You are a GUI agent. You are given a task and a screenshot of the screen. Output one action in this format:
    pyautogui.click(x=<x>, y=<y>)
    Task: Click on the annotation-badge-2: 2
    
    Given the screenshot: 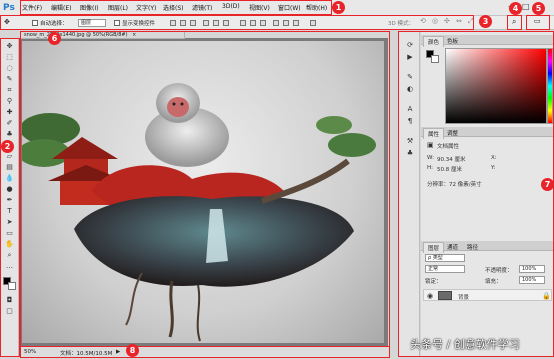 What is the action you would take?
    pyautogui.click(x=7, y=146)
    